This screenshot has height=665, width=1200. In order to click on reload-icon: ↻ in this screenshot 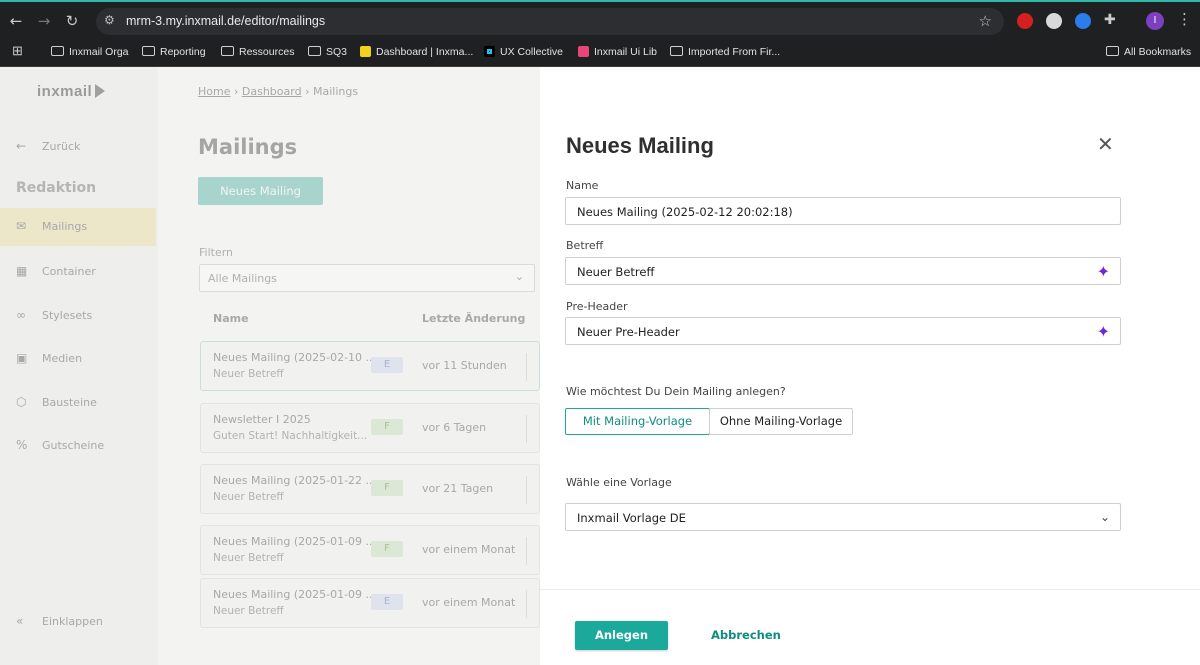, I will do `click(72, 21)`.